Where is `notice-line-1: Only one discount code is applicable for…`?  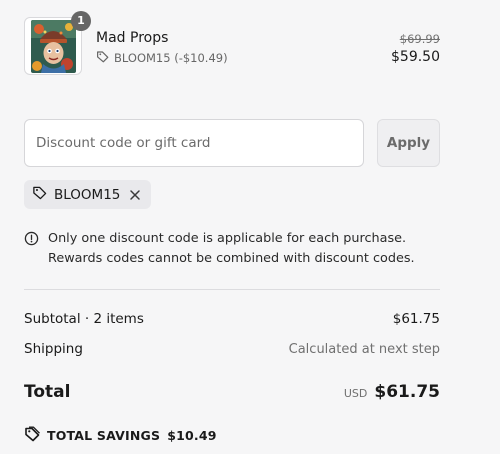
notice-line-1: Only one discount code is applicable for… is located at coordinates (227, 238).